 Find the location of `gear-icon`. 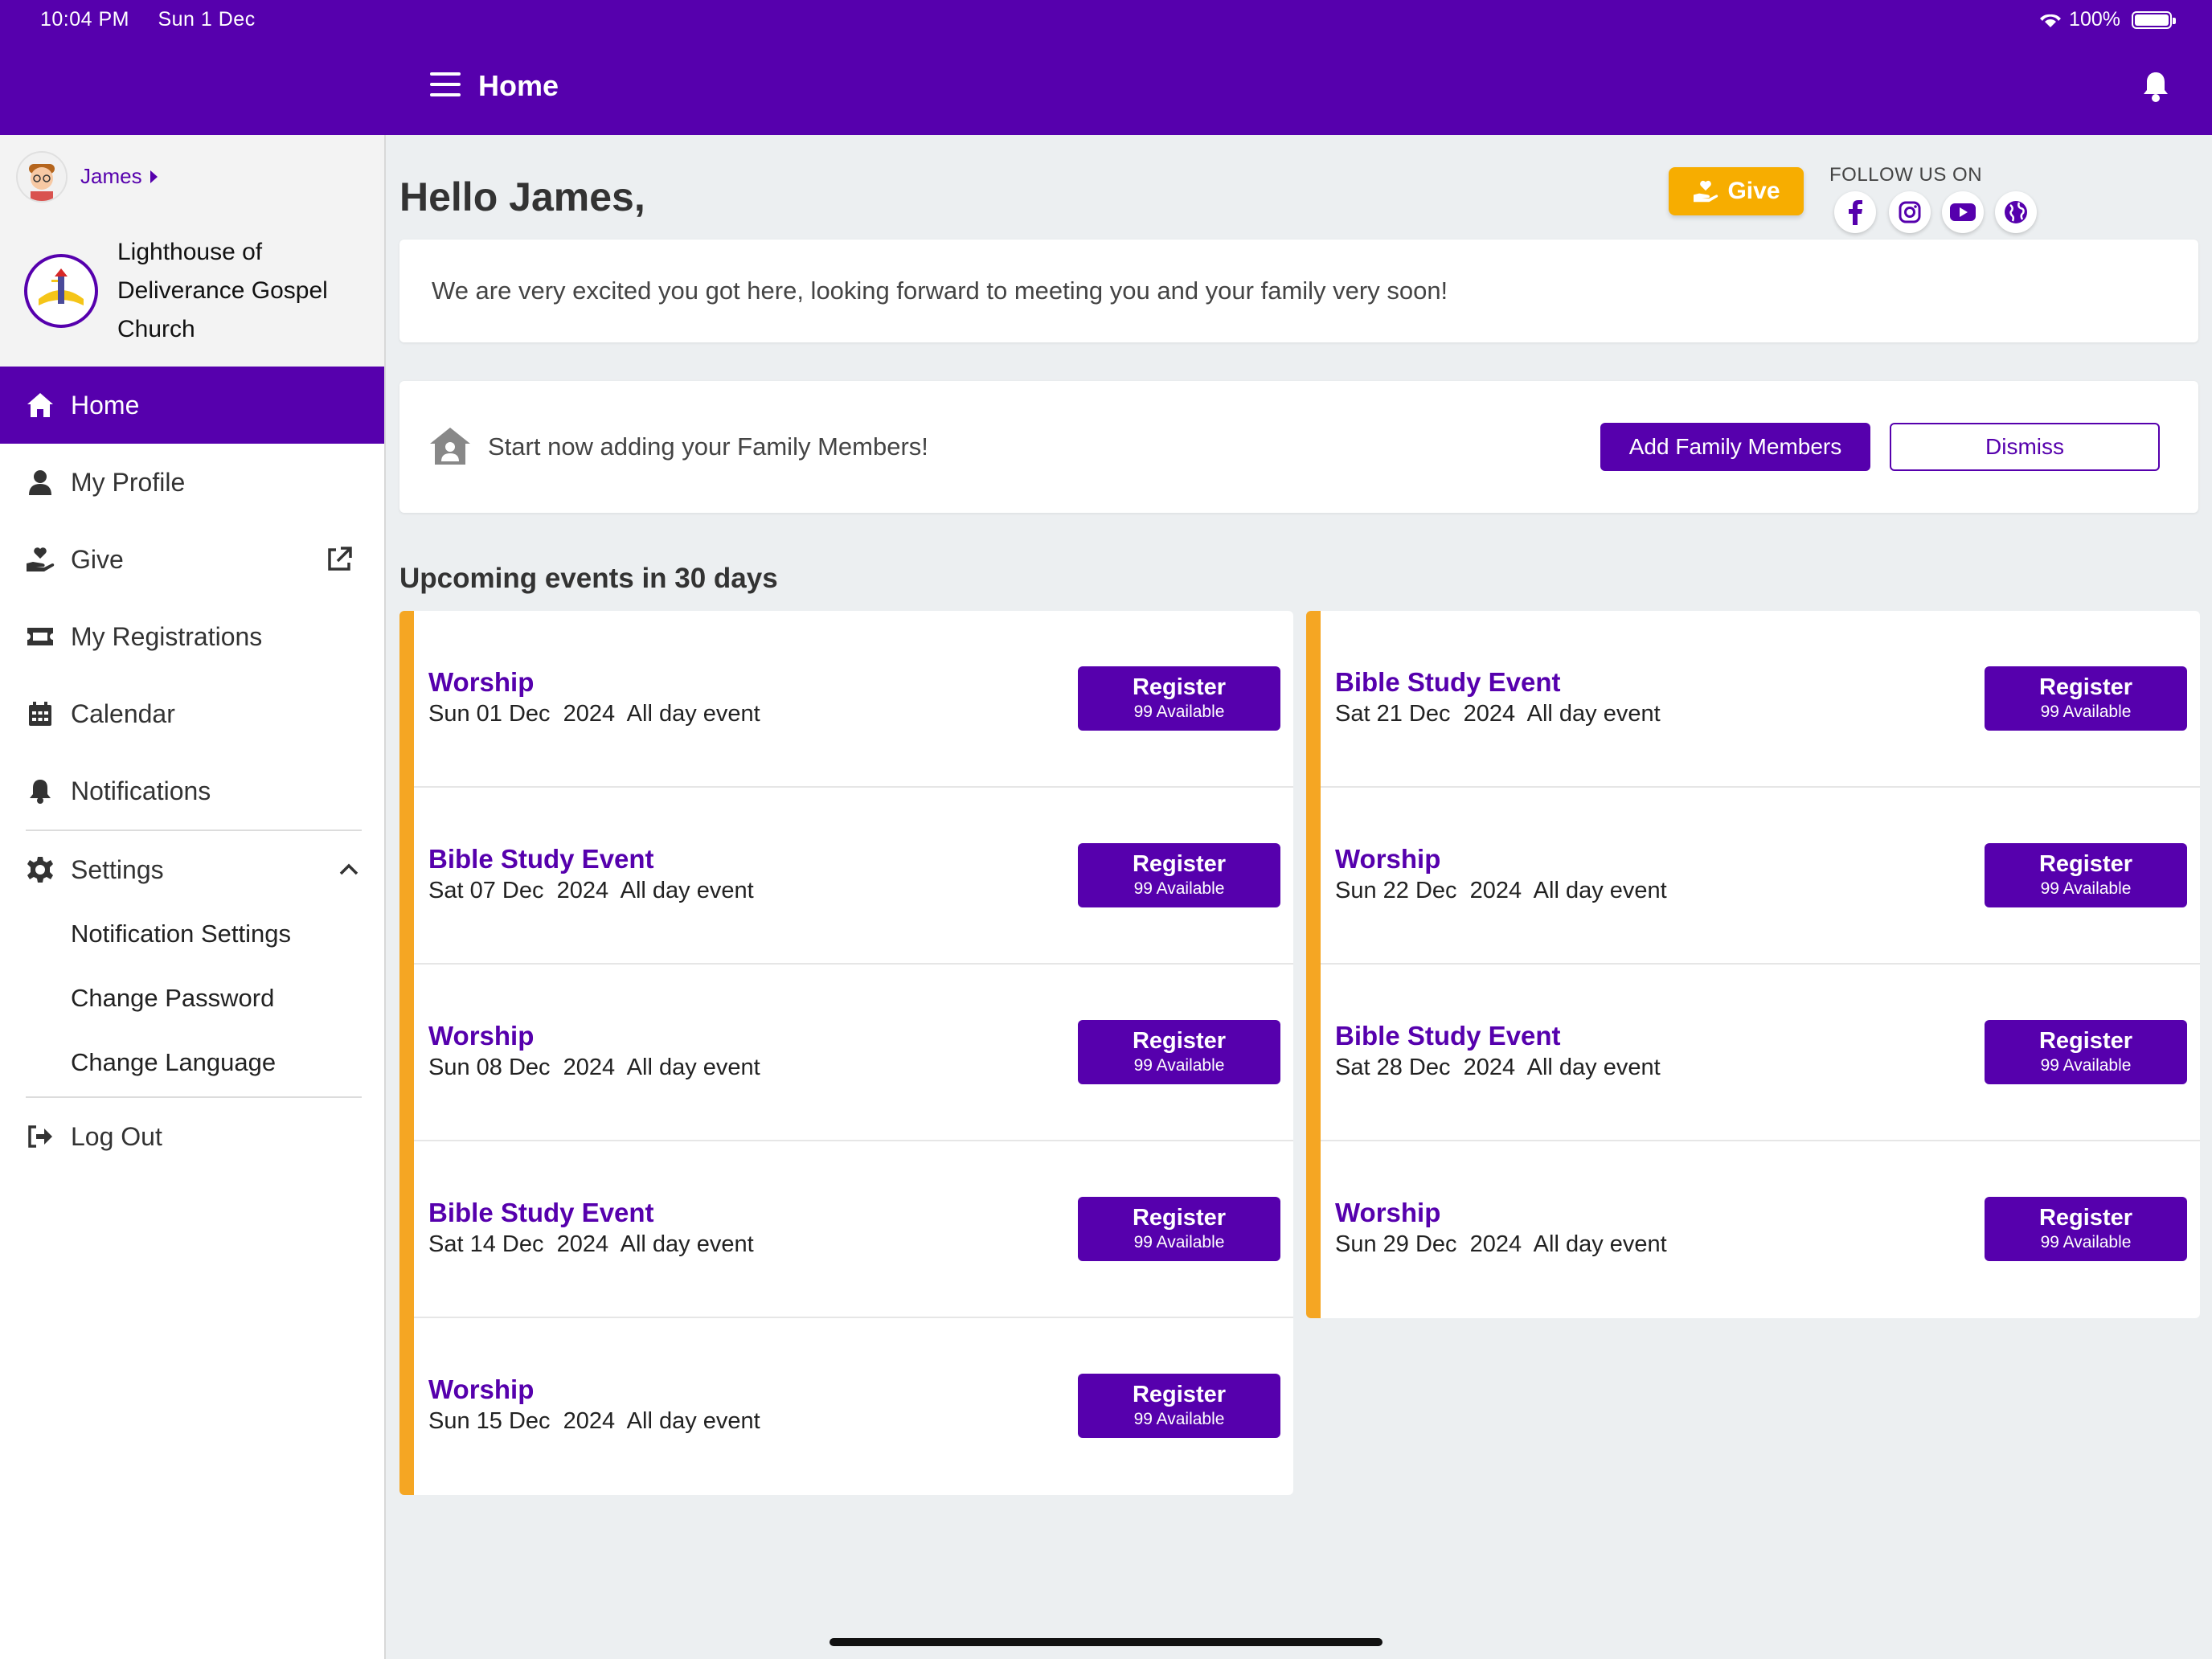

gear-icon is located at coordinates (40, 870).